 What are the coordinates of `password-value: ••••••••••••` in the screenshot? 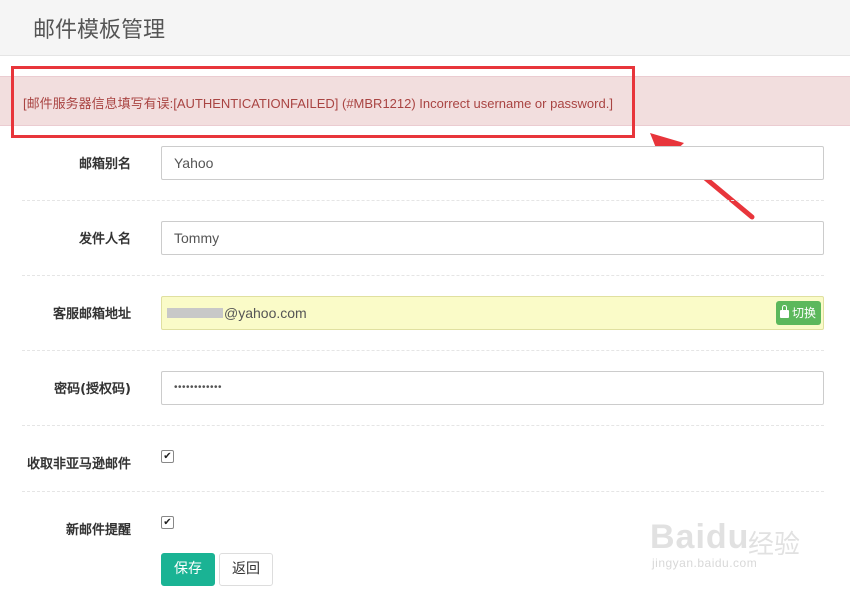 It's located at (198, 387).